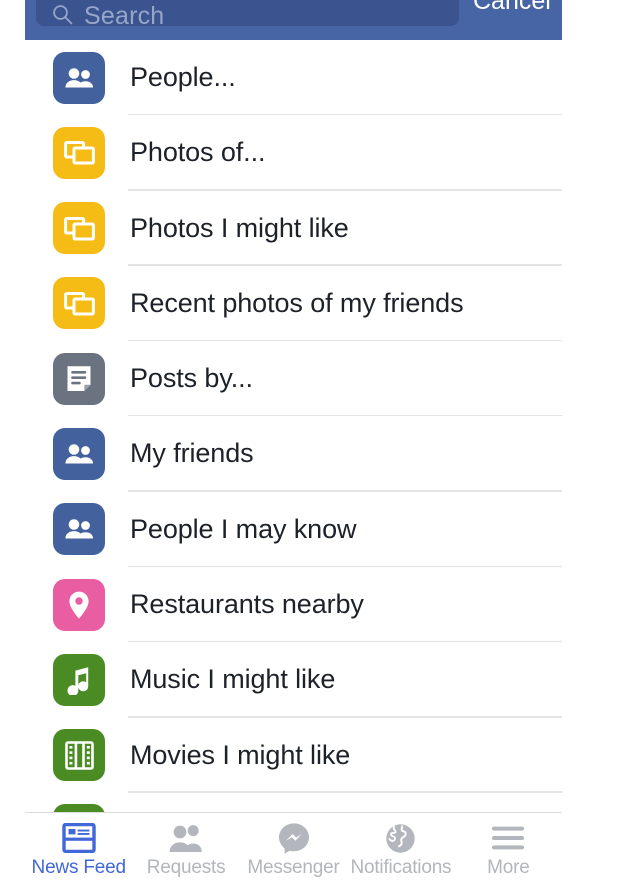 This screenshot has width=618, height=881. I want to click on suggestion-label: Recent photos of my friends, so click(297, 302).